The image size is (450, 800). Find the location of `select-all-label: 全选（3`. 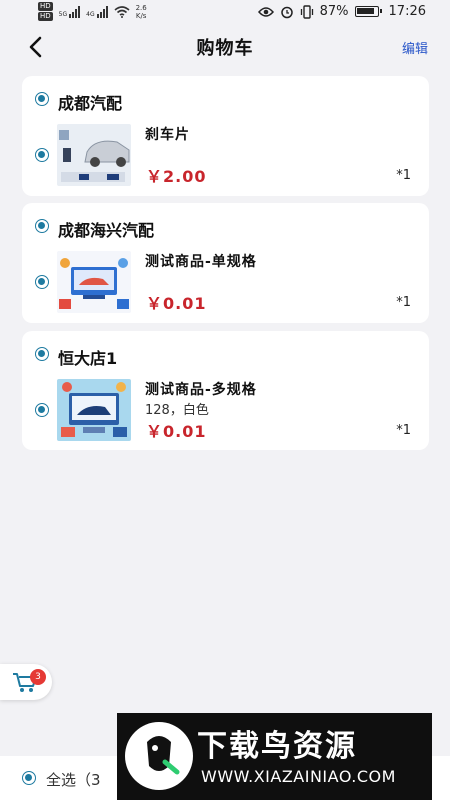

select-all-label: 全选（3 is located at coordinates (73, 779).